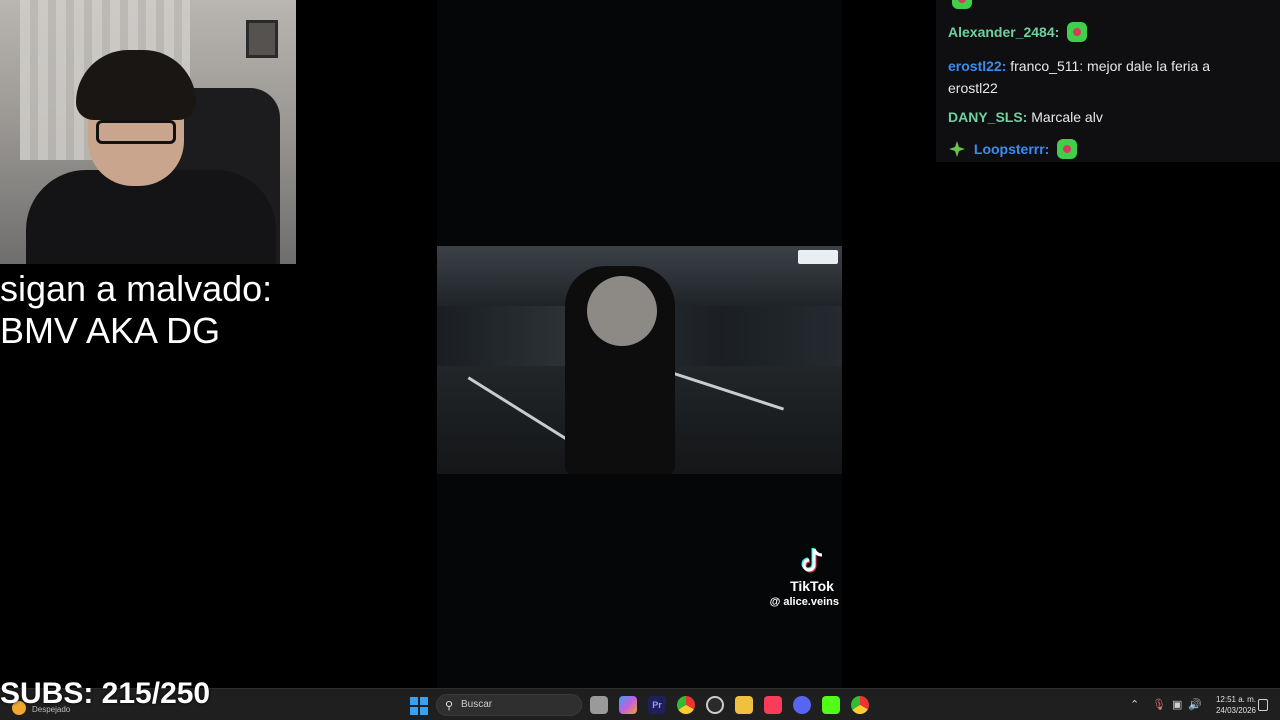  What do you see at coordinates (1067, 117) in the screenshot?
I see `chat-text: Marcale alv` at bounding box center [1067, 117].